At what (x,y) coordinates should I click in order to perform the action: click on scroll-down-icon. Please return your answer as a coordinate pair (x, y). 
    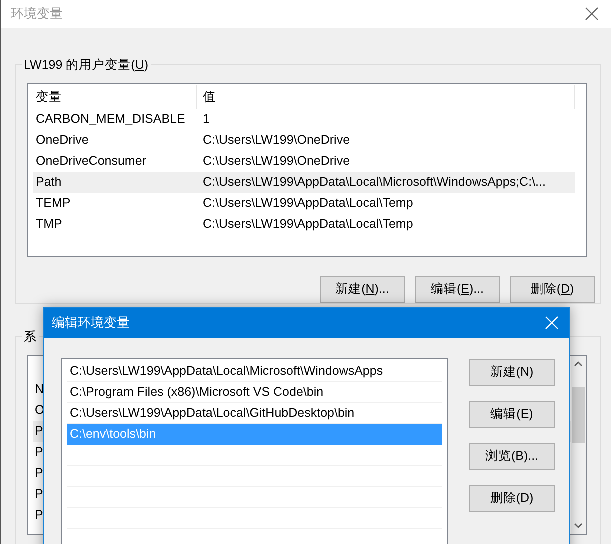
    Looking at the image, I should click on (578, 526).